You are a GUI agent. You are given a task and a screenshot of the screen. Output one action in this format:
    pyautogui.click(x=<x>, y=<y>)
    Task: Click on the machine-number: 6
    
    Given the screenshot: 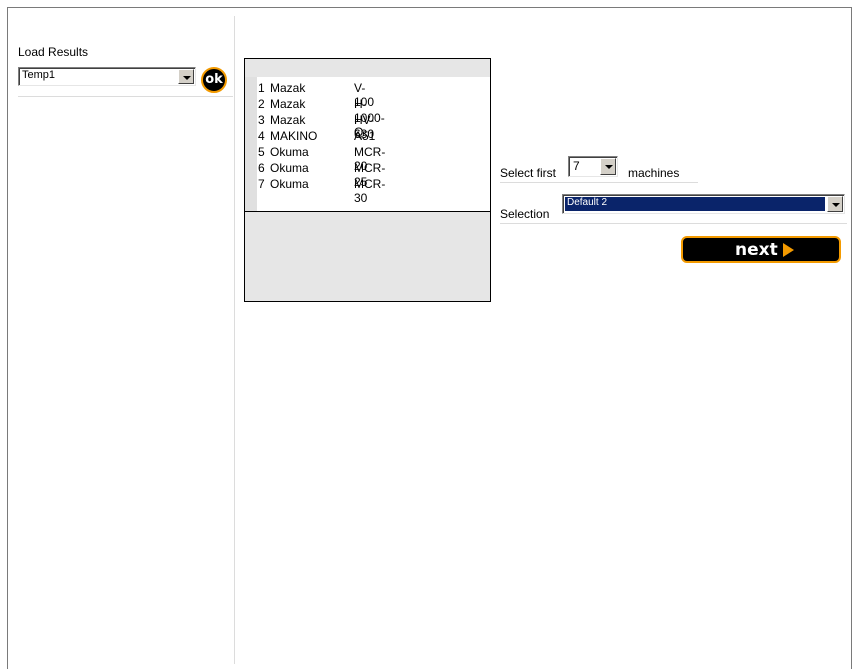 What is the action you would take?
    pyautogui.click(x=261, y=168)
    